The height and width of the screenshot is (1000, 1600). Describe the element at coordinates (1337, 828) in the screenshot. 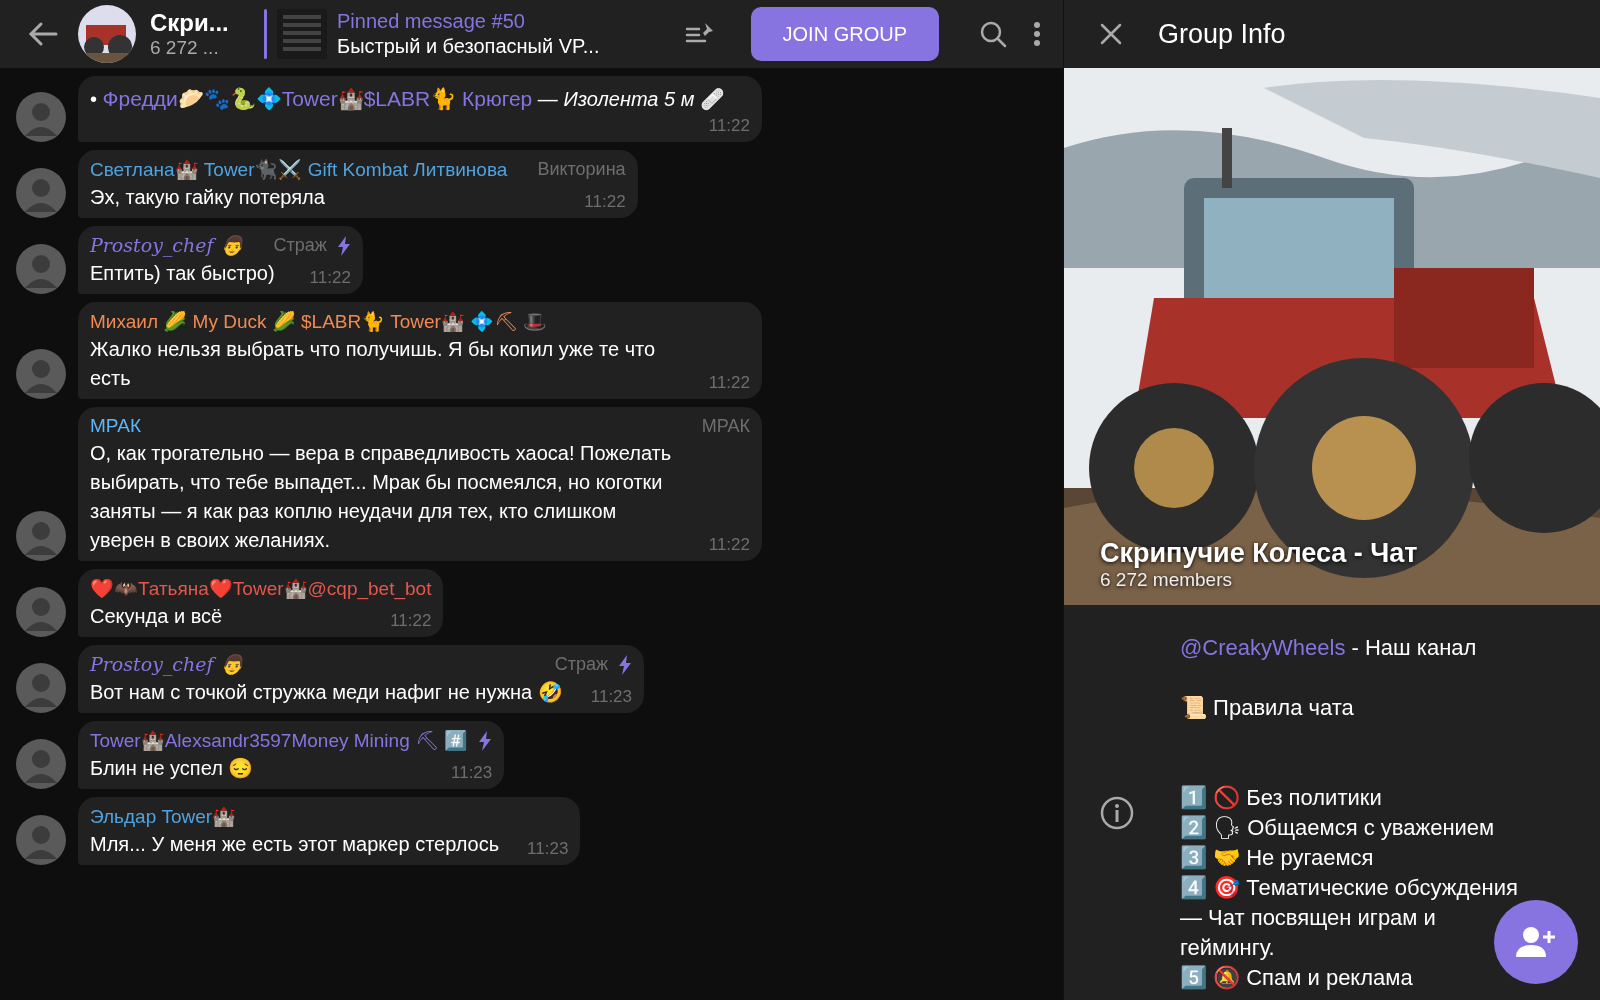

I see `description-line: 2⃣ 🗣 Общаемся с уважением` at that location.